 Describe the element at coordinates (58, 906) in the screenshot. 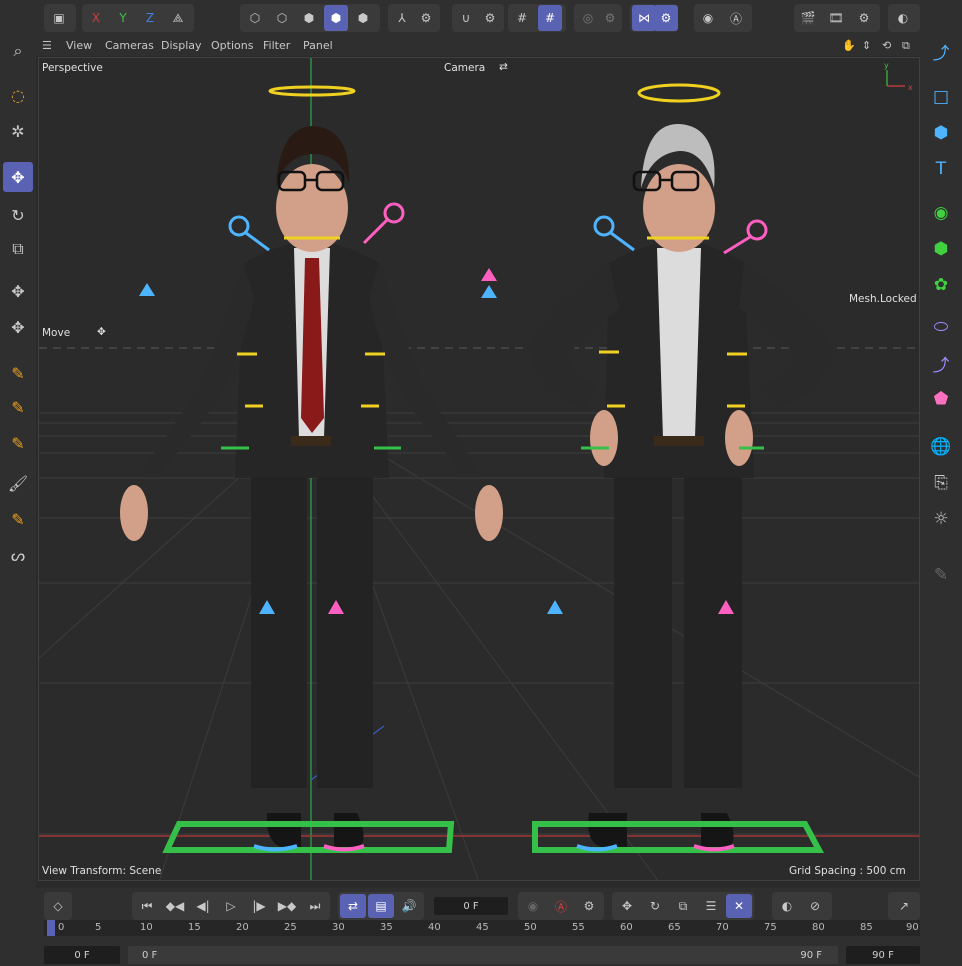

I see `keyframe-icon: ◇` at that location.